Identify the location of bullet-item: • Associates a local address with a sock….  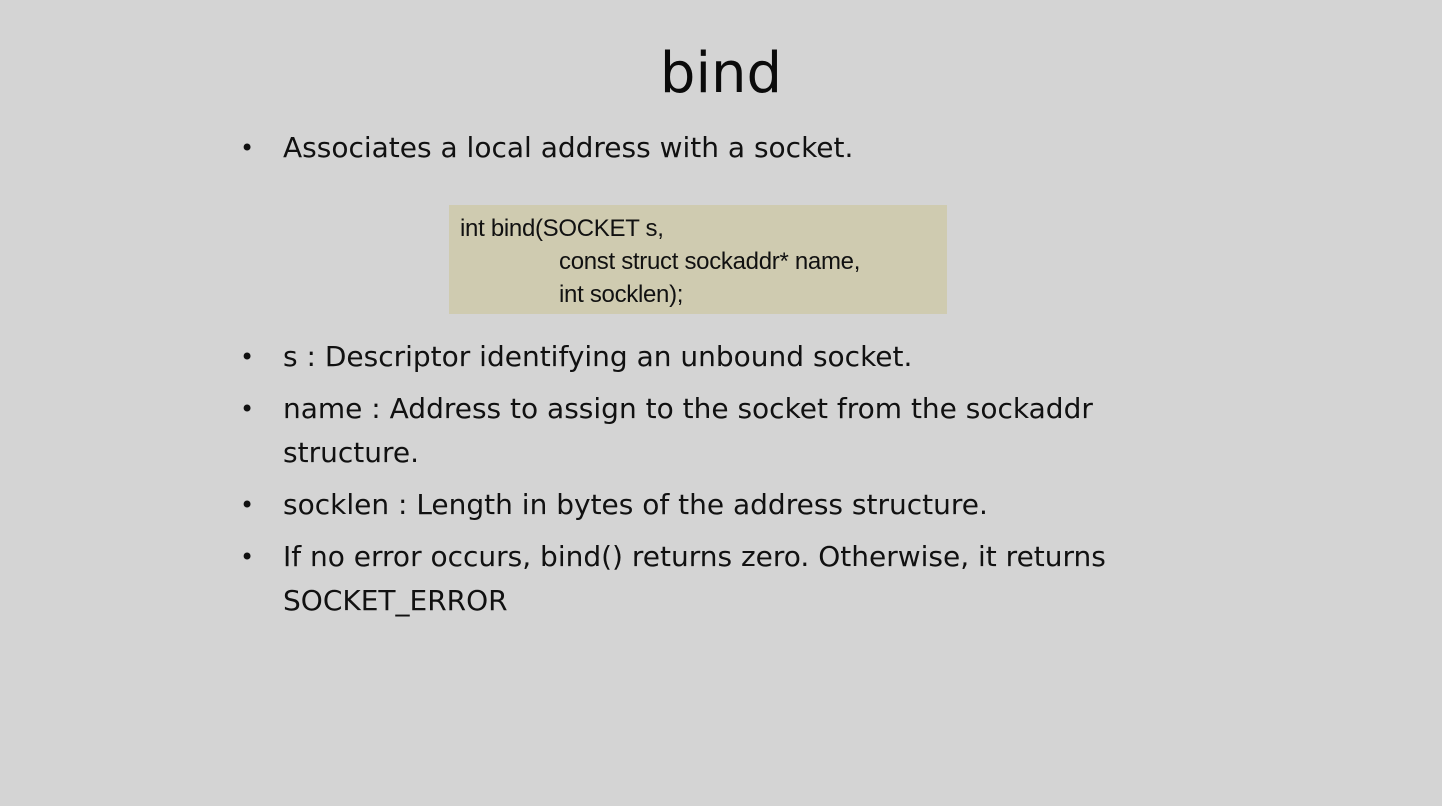
(710, 148).